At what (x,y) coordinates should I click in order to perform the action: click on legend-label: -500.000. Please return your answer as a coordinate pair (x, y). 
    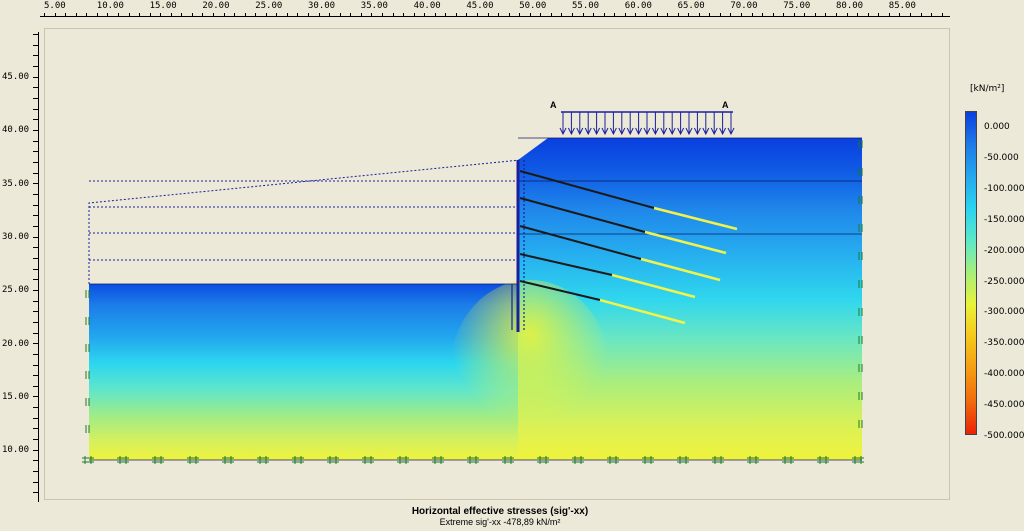
    Looking at the image, I should click on (1004, 436).